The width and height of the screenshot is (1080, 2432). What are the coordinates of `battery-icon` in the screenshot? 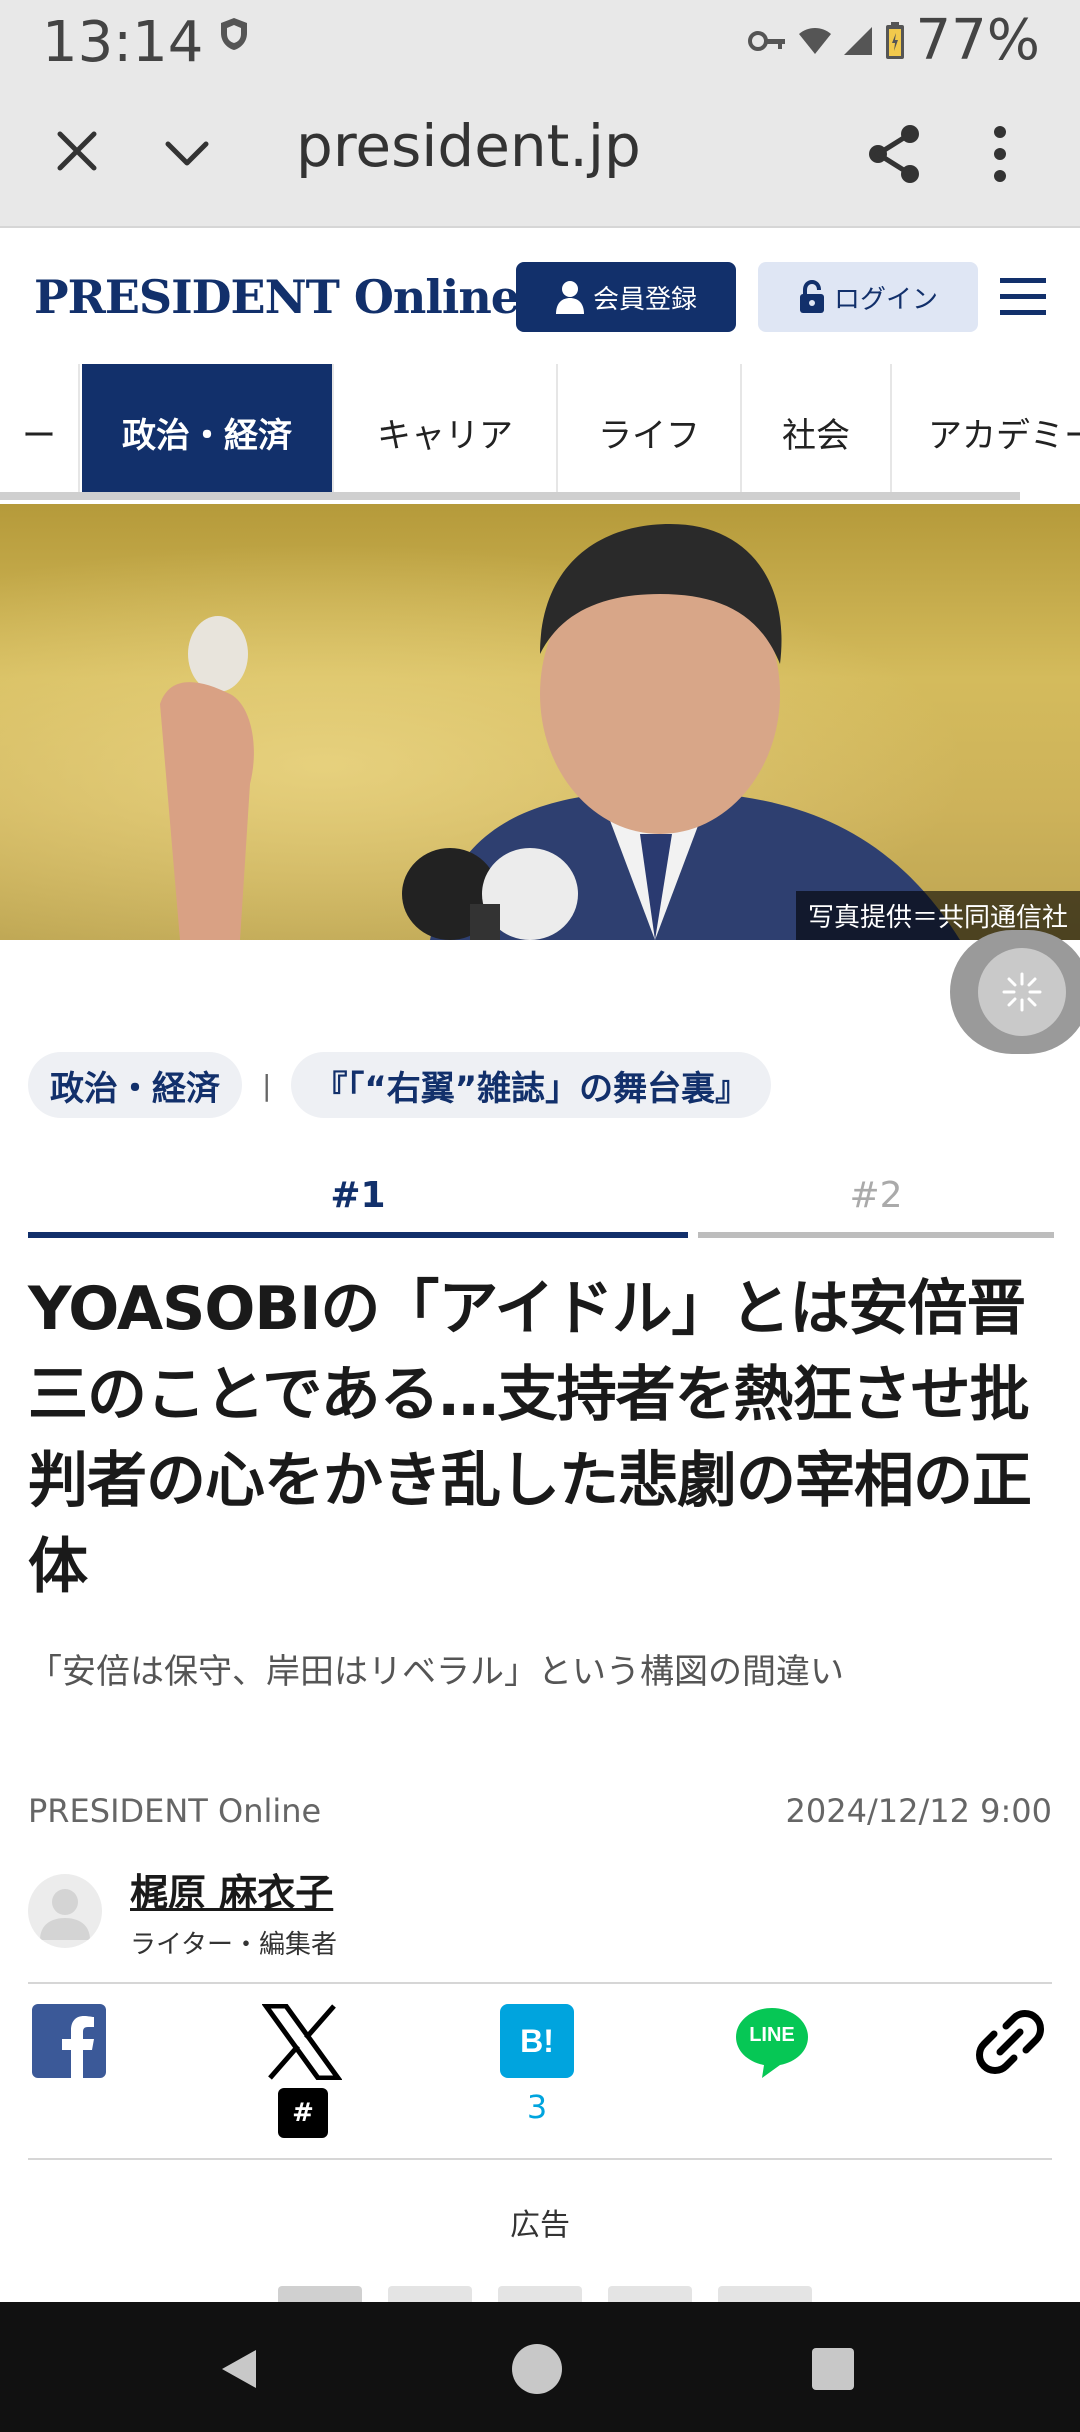 It's located at (894, 40).